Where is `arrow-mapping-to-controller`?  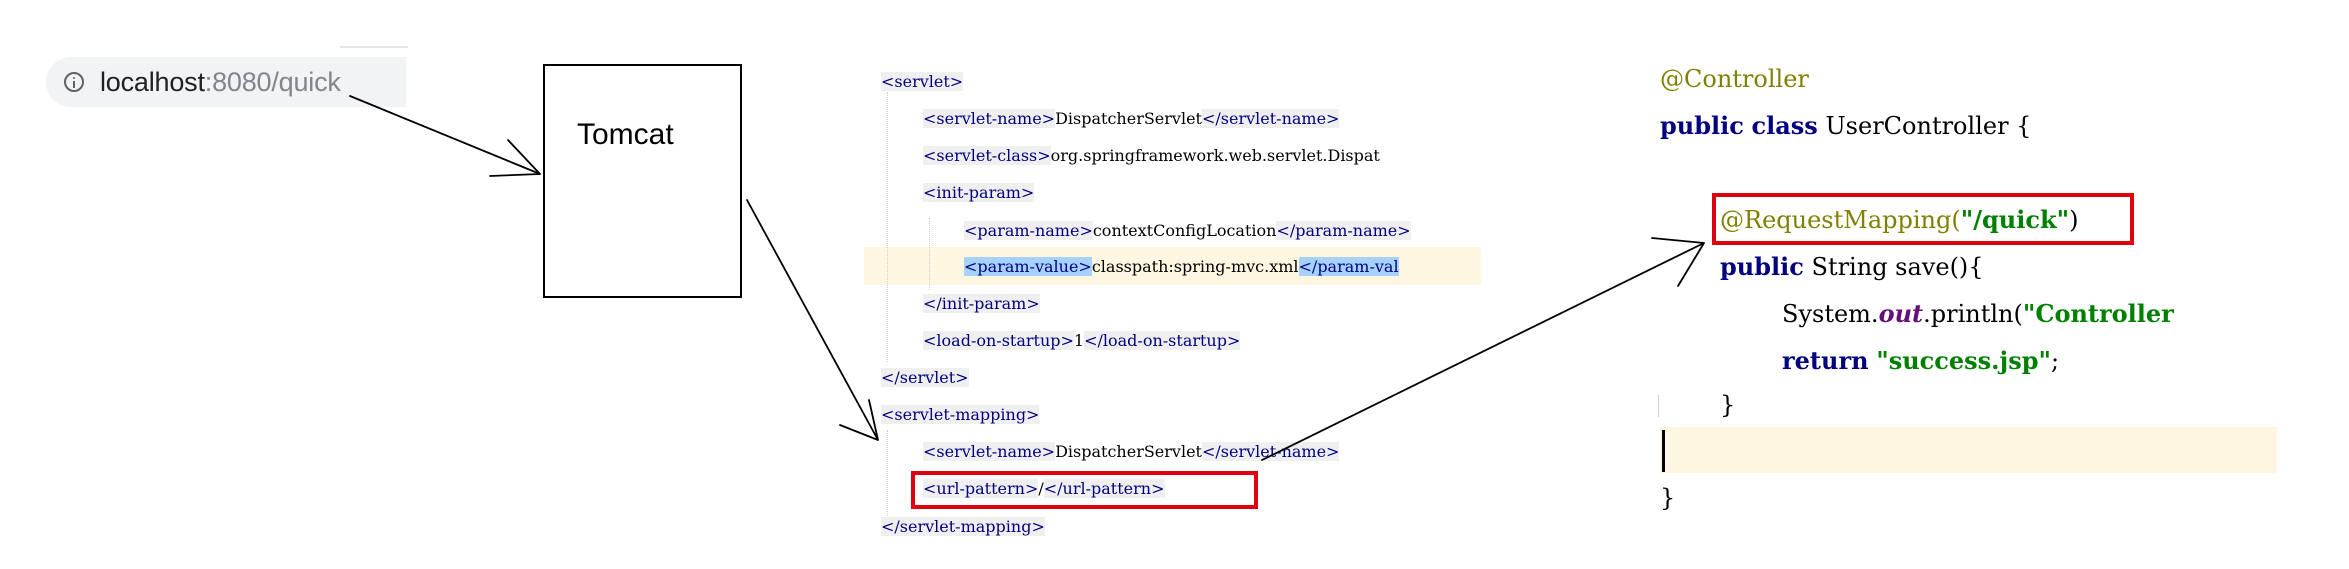 arrow-mapping-to-controller is located at coordinates (1483, 349).